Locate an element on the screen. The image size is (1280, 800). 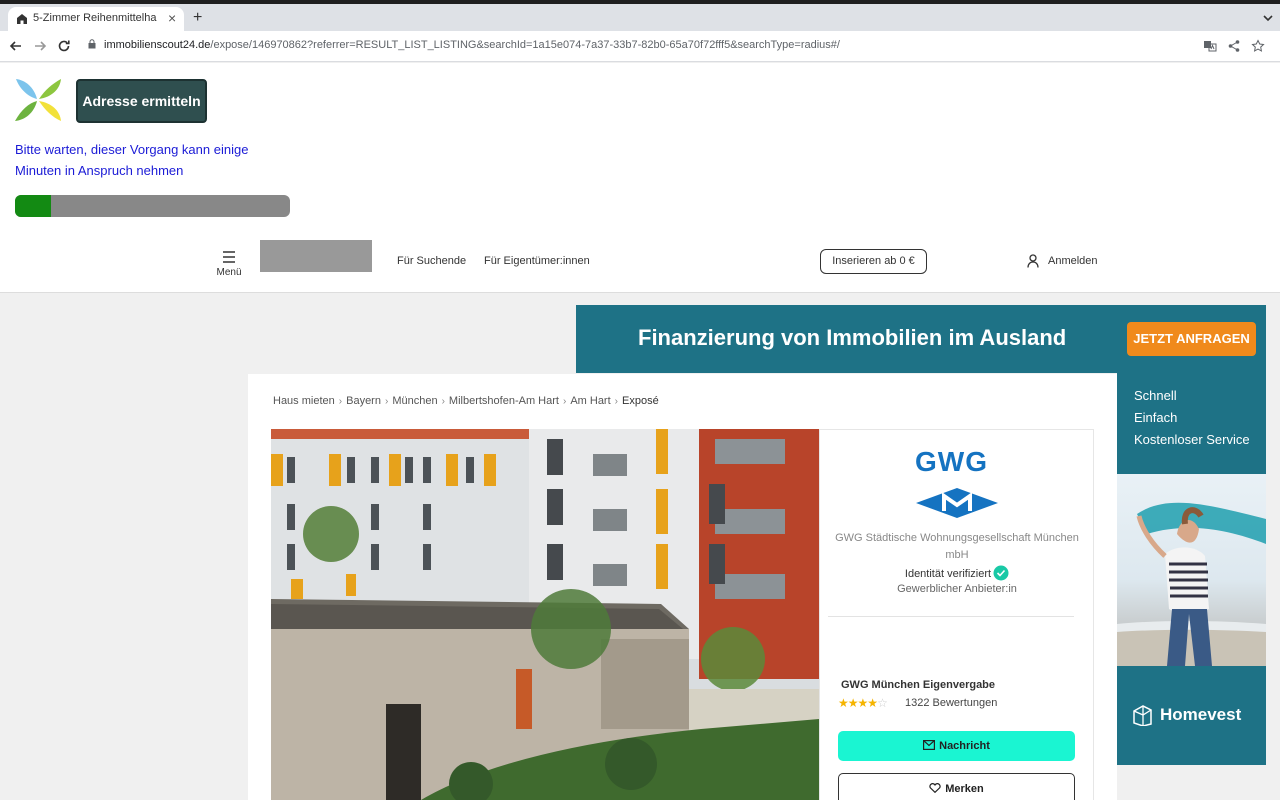
close-icon: × is located at coordinates (172, 18).